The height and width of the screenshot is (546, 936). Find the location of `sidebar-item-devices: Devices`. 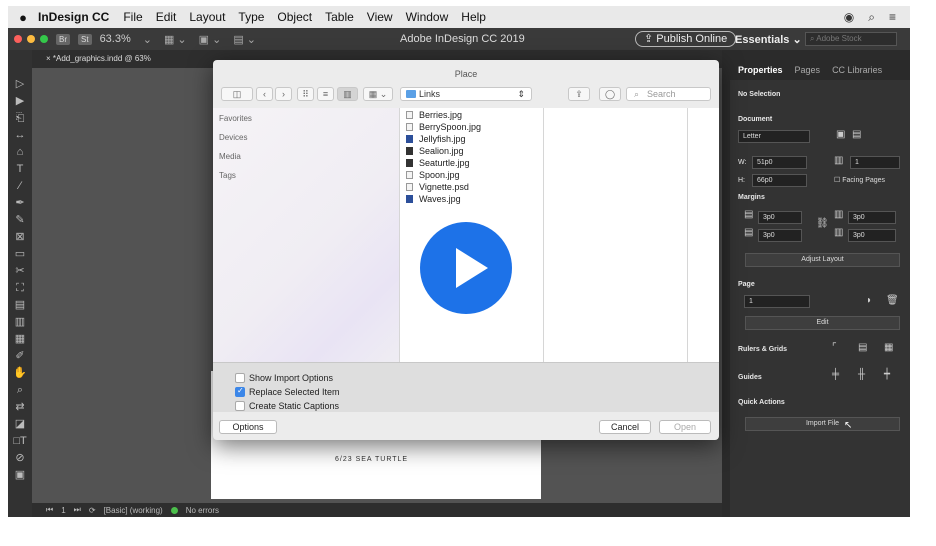

sidebar-item-devices: Devices is located at coordinates (233, 137).